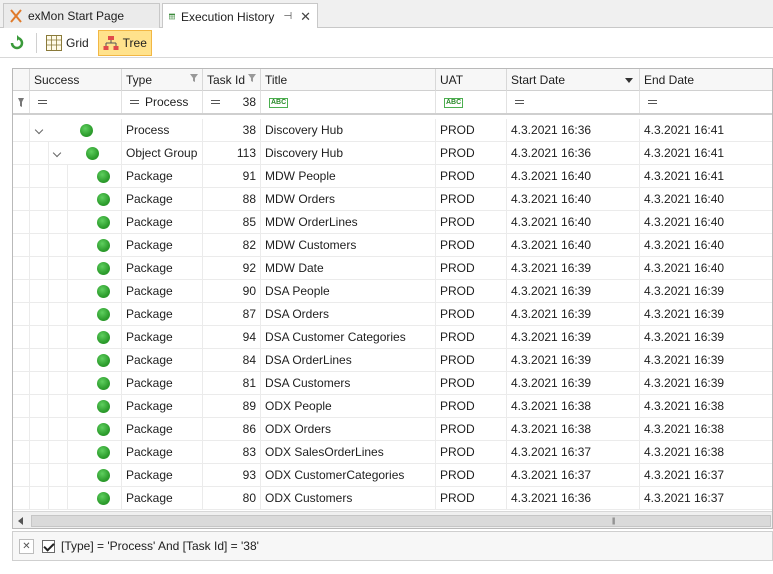  I want to click on task-id-cell: 83, so click(232, 452).